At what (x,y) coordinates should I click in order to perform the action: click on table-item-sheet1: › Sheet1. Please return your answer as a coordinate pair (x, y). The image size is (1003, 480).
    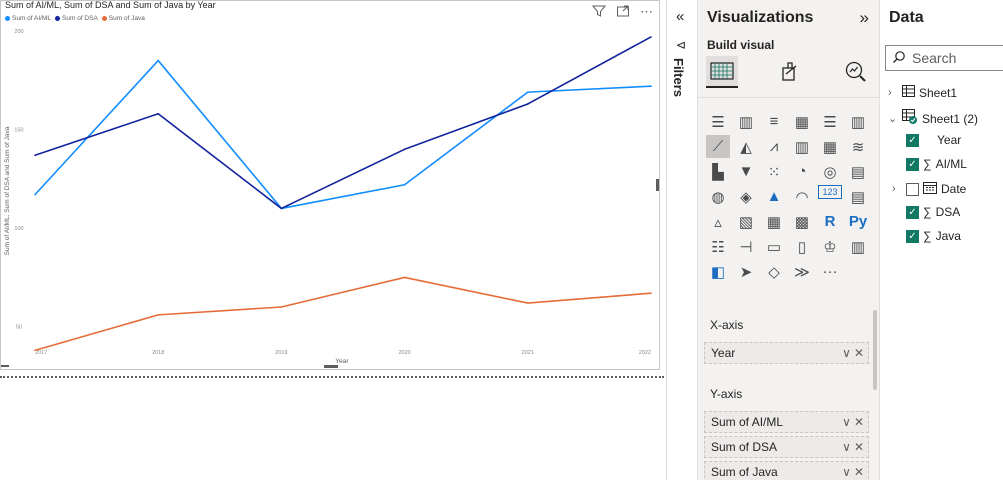
    Looking at the image, I should click on (922, 92).